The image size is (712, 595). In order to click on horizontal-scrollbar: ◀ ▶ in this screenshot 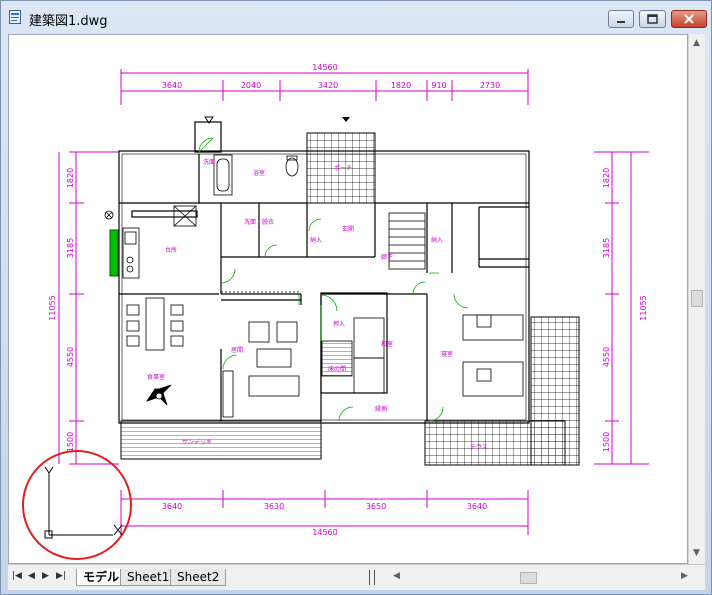, I will do `click(543, 578)`.